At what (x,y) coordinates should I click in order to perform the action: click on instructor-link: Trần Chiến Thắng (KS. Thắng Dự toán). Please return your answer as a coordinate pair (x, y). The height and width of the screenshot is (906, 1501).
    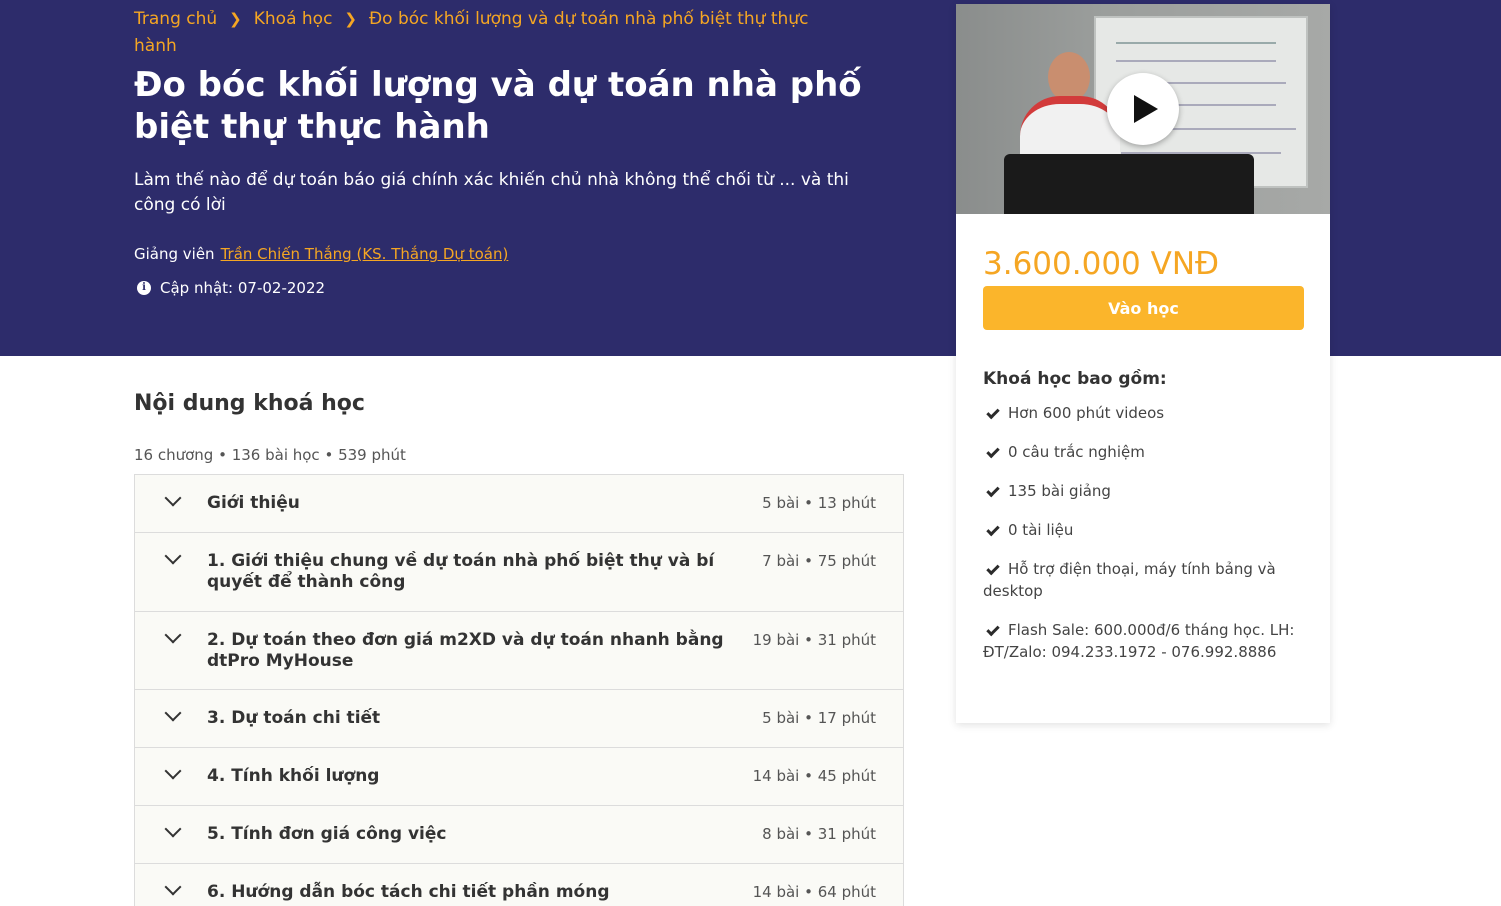
    Looking at the image, I should click on (365, 254).